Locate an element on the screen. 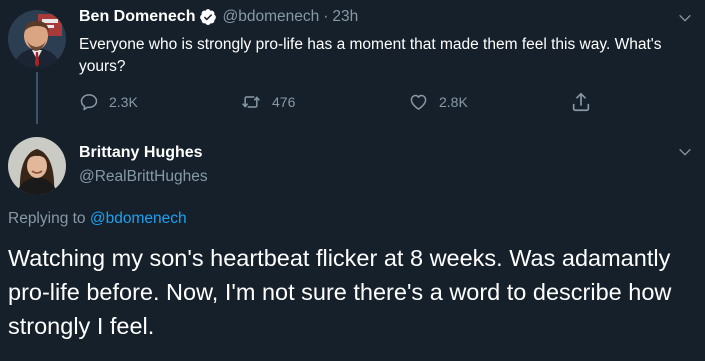  author-handle: @bdomenech is located at coordinates (270, 17).